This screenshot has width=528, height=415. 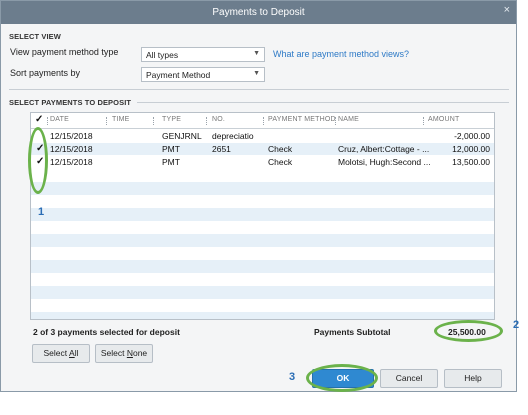 What do you see at coordinates (233, 136) in the screenshot?
I see `cell-no: depreciatio` at bounding box center [233, 136].